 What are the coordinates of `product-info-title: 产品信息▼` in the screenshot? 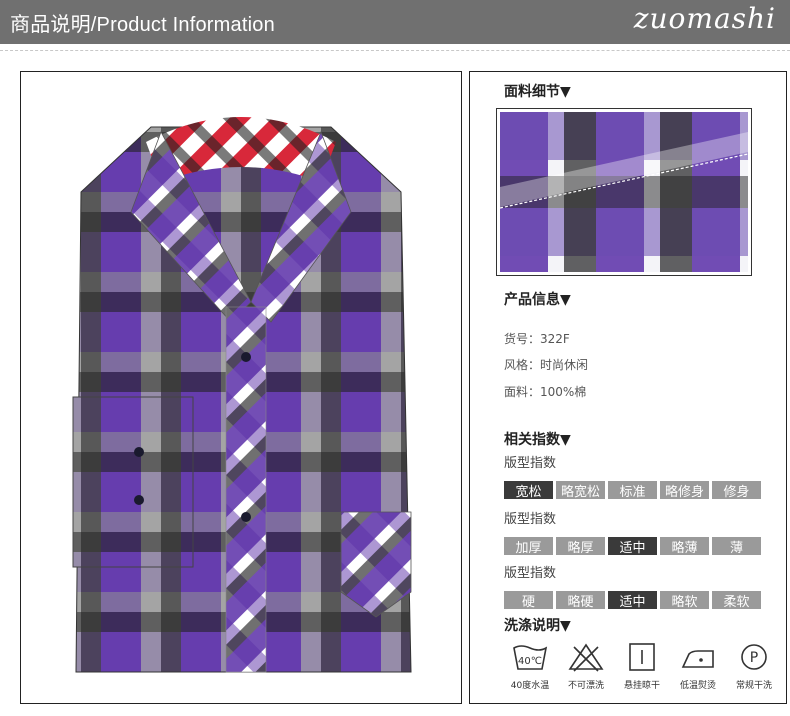 It's located at (537, 300).